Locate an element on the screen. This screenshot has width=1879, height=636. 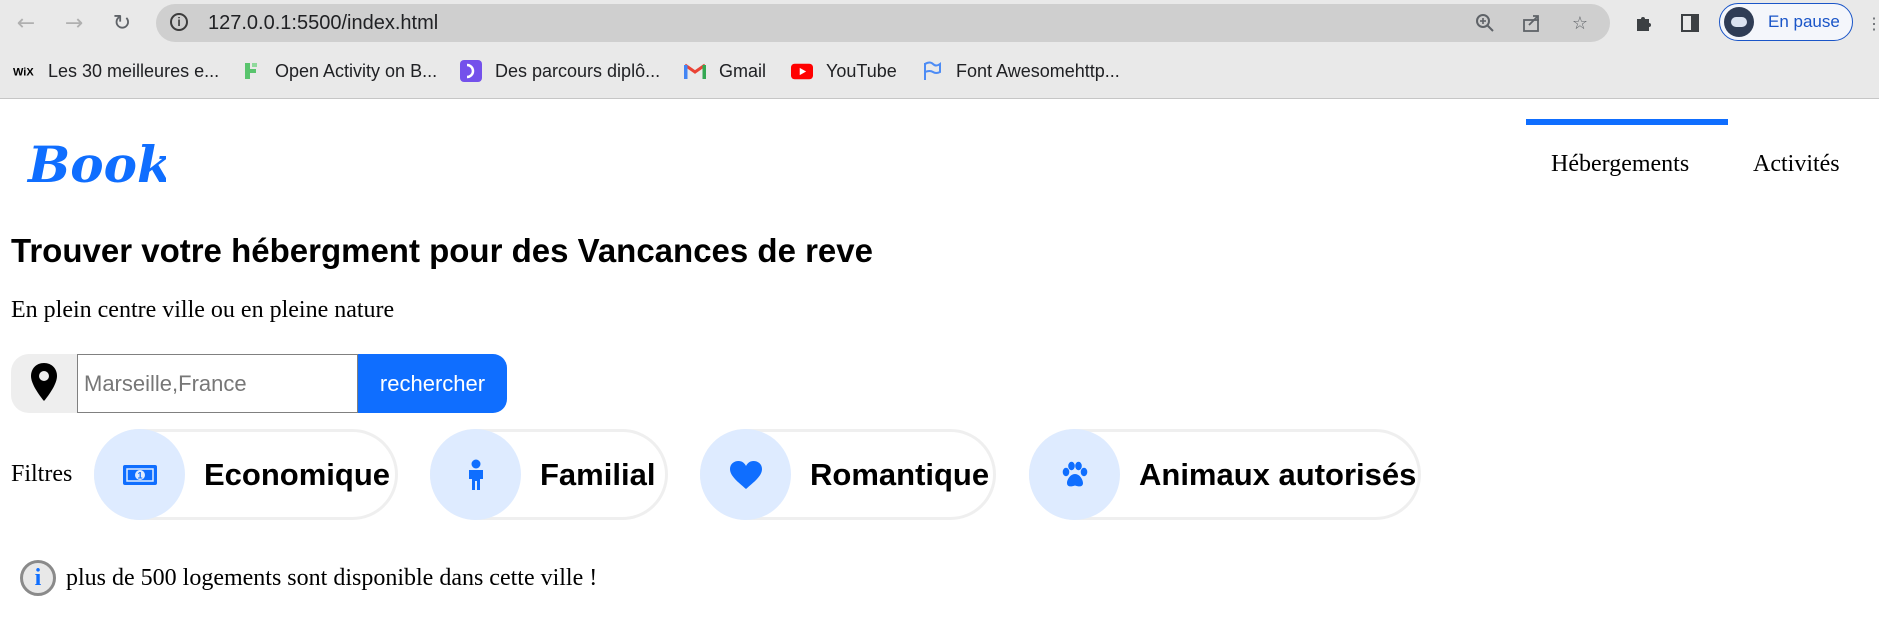
profile-button: En pause is located at coordinates (1786, 22).